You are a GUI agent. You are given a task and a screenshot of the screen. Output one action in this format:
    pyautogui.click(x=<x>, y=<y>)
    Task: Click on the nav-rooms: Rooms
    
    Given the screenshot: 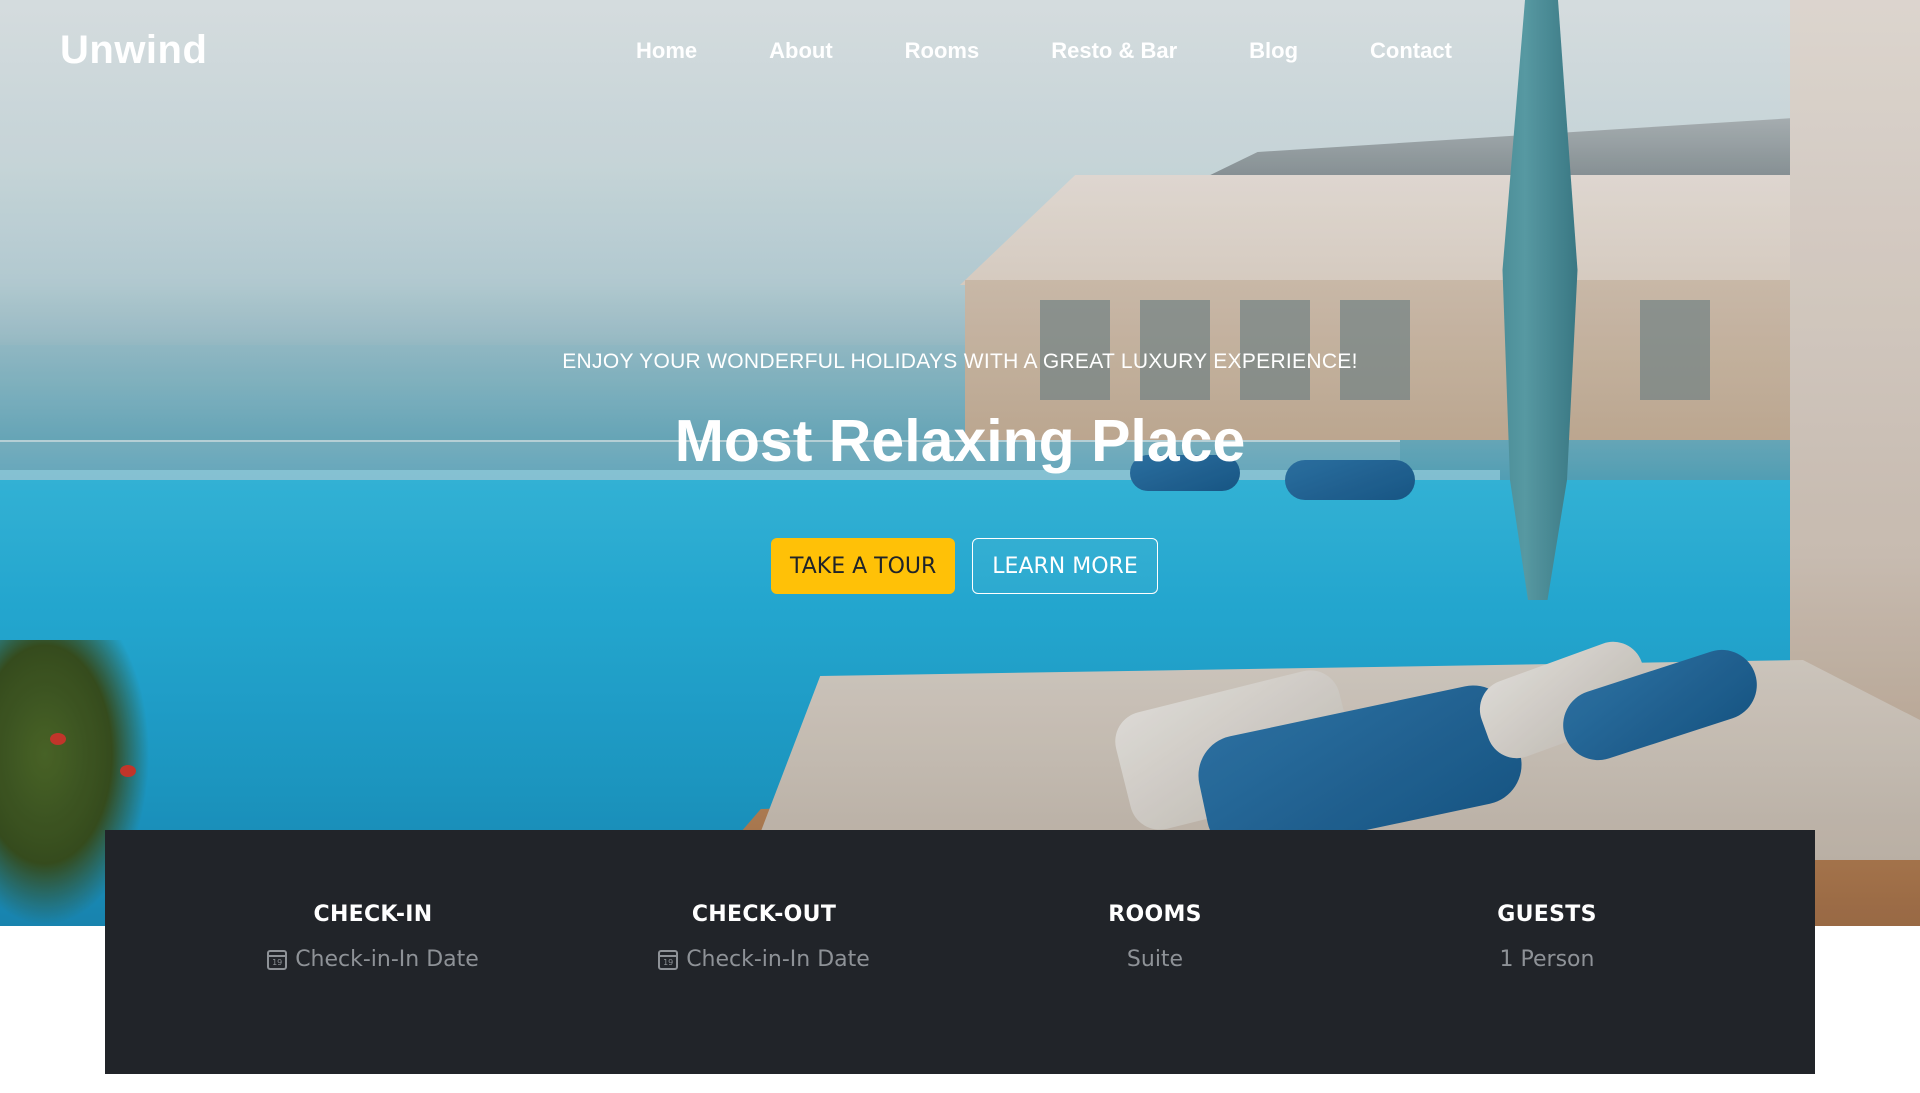 What is the action you would take?
    pyautogui.click(x=942, y=51)
    